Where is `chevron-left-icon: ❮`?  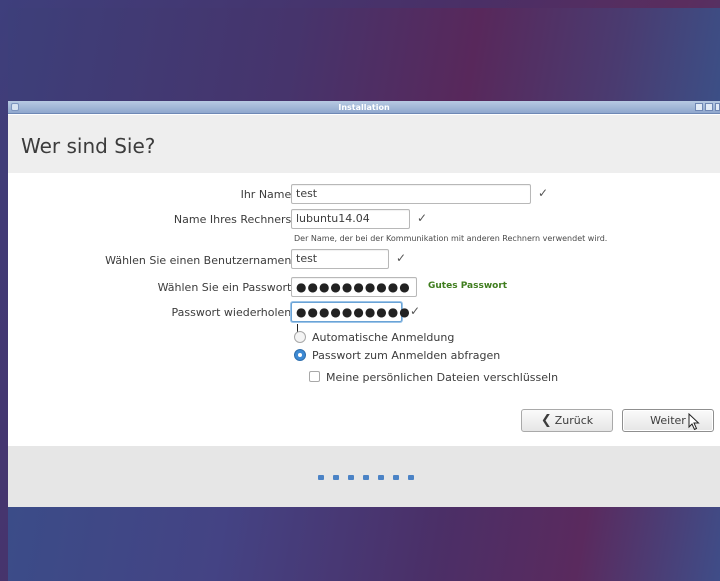
chevron-left-icon: ❮ is located at coordinates (546, 420).